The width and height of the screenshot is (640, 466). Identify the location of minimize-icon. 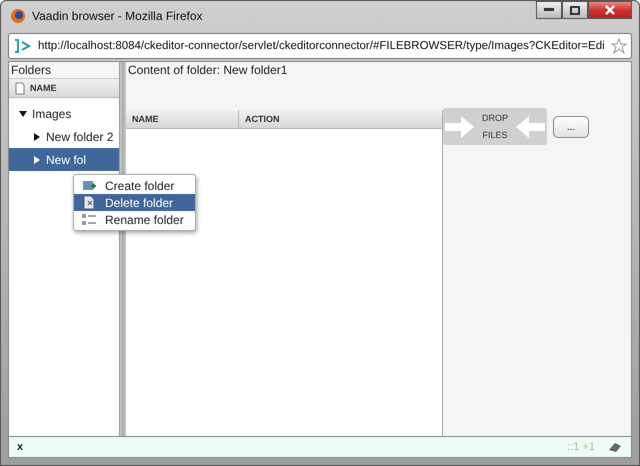
(549, 10).